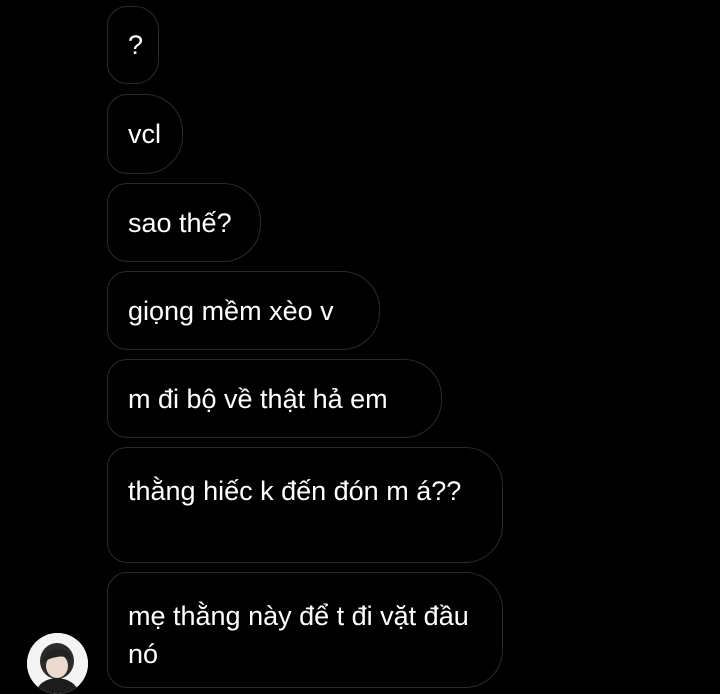 The image size is (720, 694). I want to click on message-text: thằng hiếc k đến đón m á??, so click(295, 491).